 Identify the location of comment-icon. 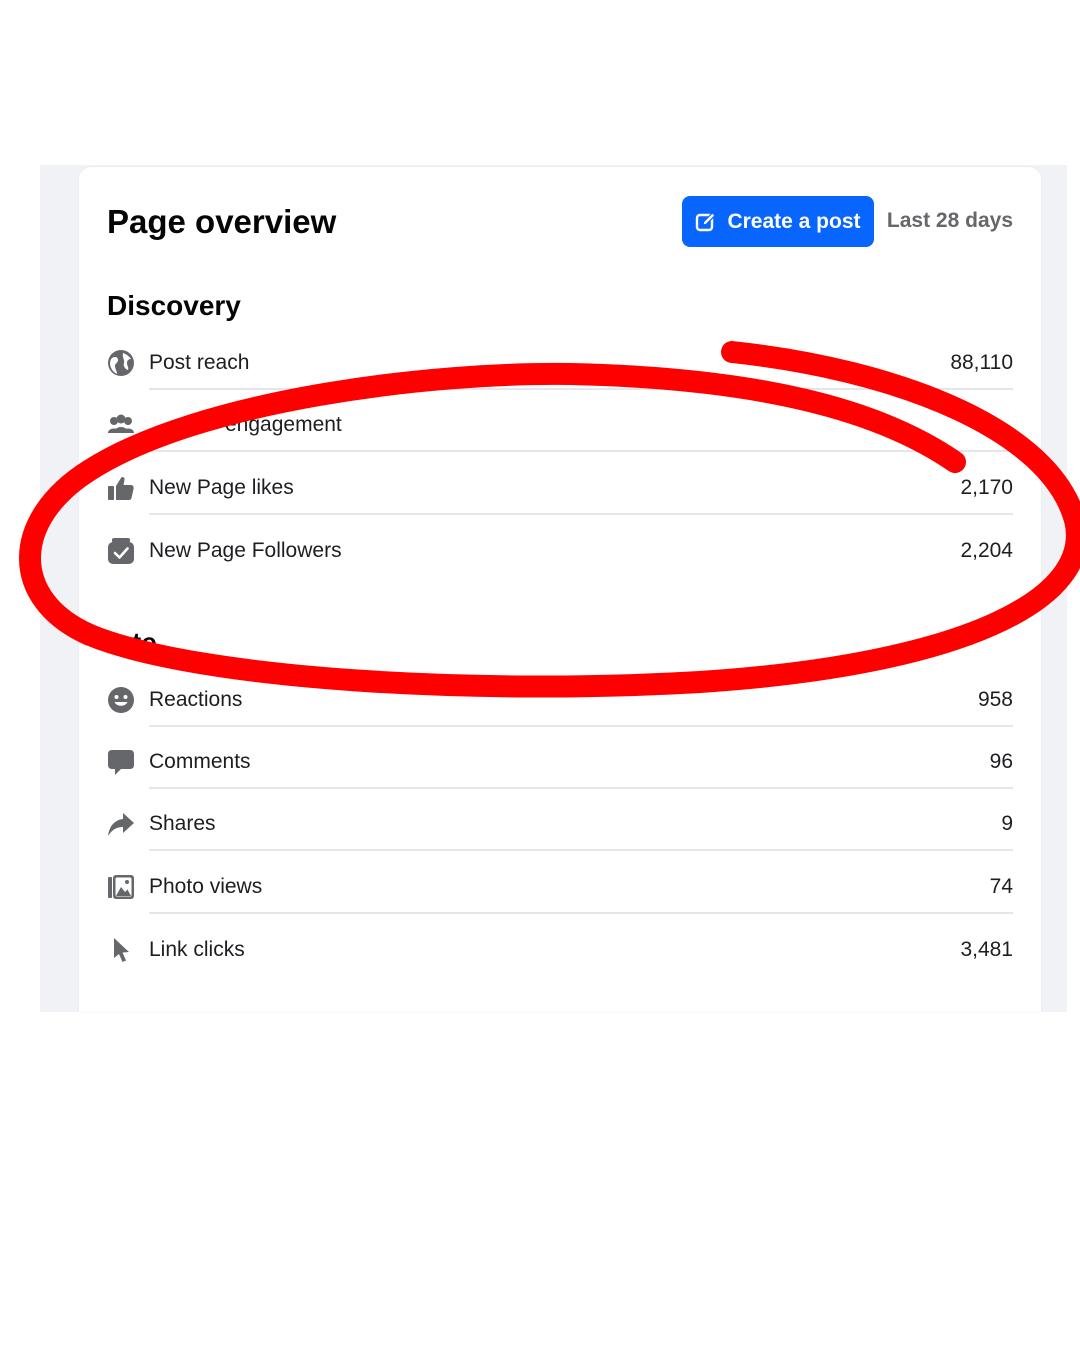
(121, 762).